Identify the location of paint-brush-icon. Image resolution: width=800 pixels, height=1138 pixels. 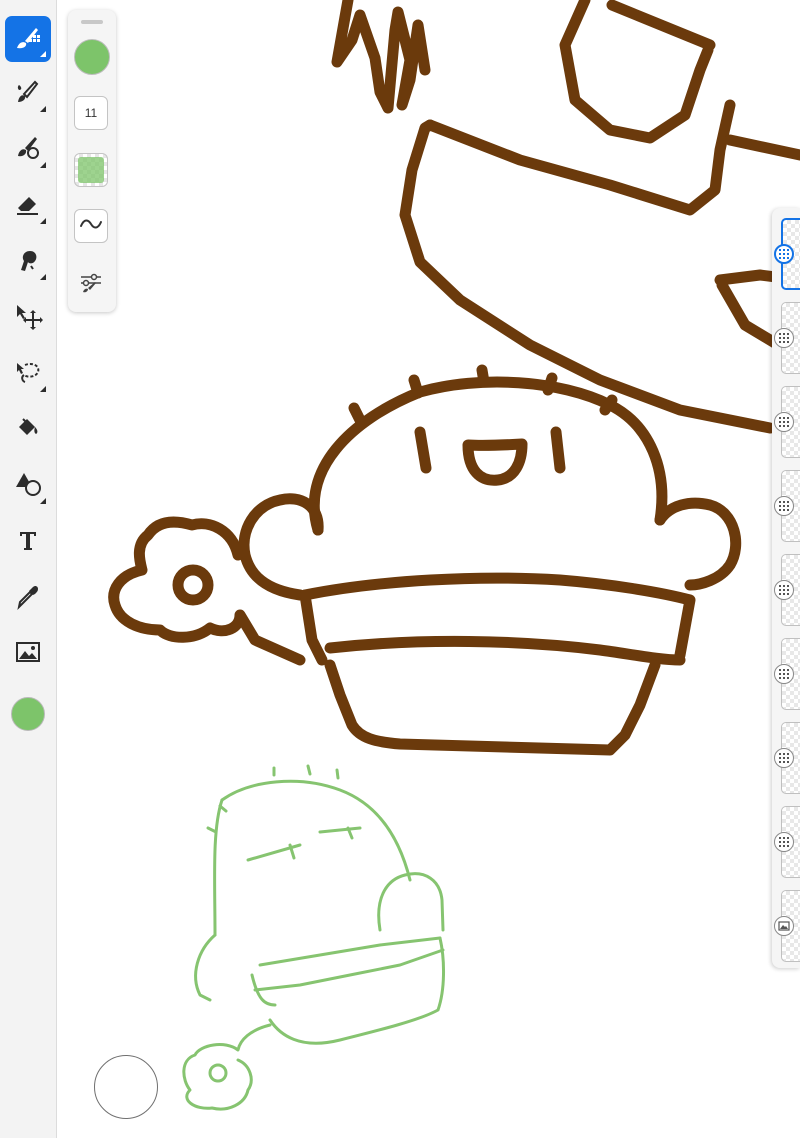
(28, 94).